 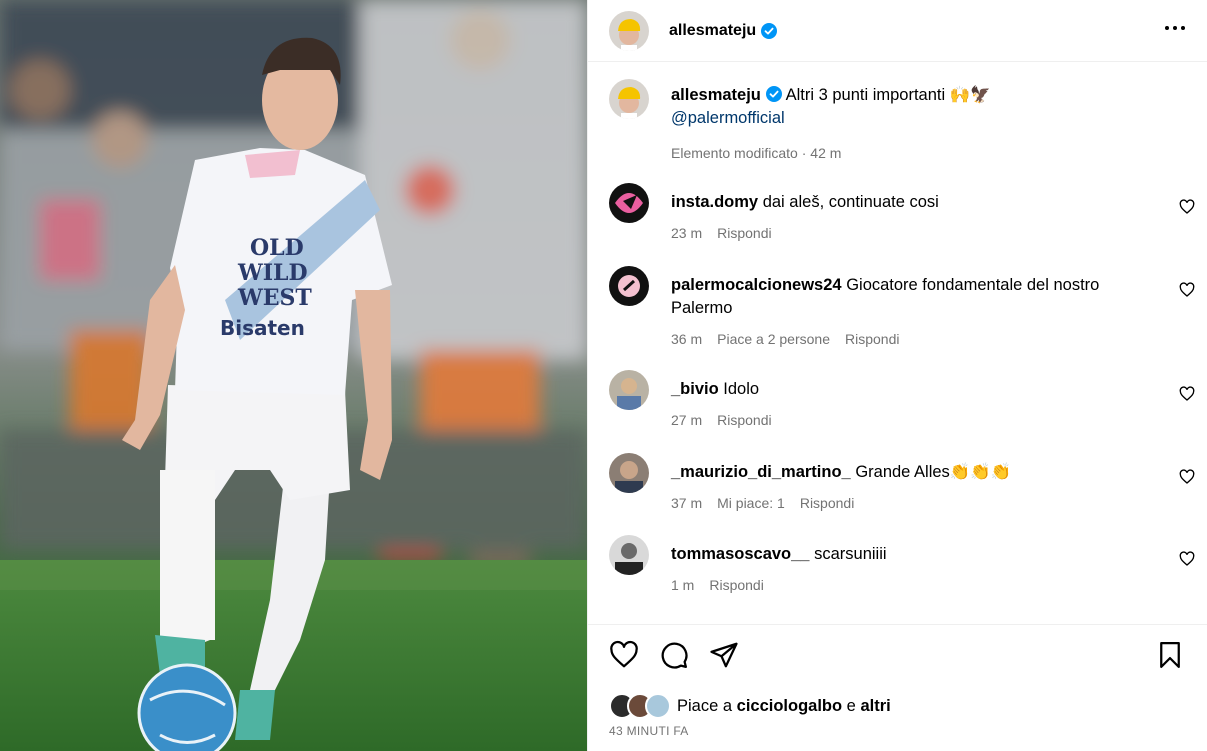 What do you see at coordinates (658, 706) in the screenshot?
I see `liker-avatar` at bounding box center [658, 706].